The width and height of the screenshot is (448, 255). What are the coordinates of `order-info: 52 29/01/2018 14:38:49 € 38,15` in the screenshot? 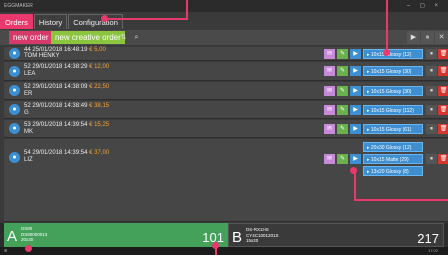 It's located at (66, 106).